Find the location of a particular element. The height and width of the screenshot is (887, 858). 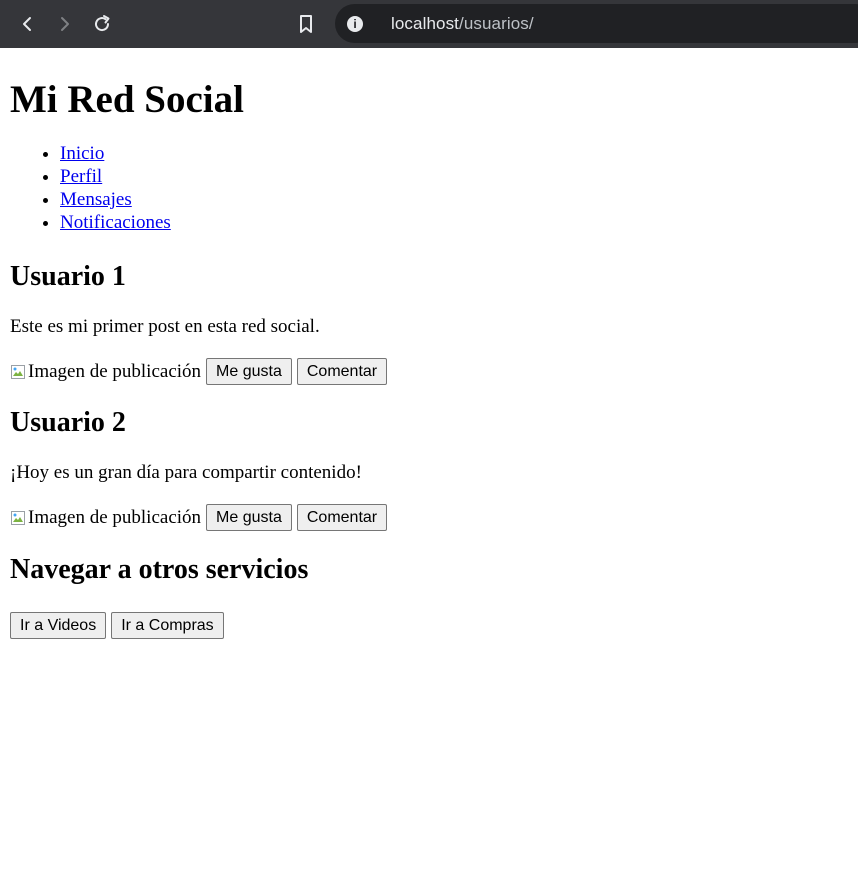

url-host: localhost is located at coordinates (425, 23).